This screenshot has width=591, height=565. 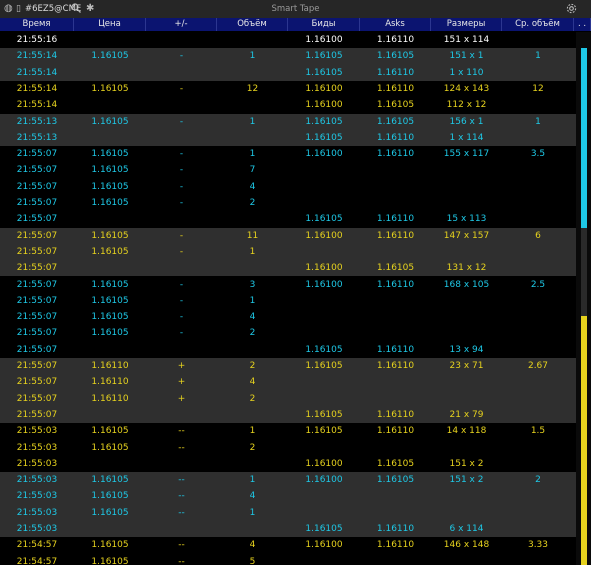 I want to click on cell-avg-volume: 12, so click(x=538, y=88).